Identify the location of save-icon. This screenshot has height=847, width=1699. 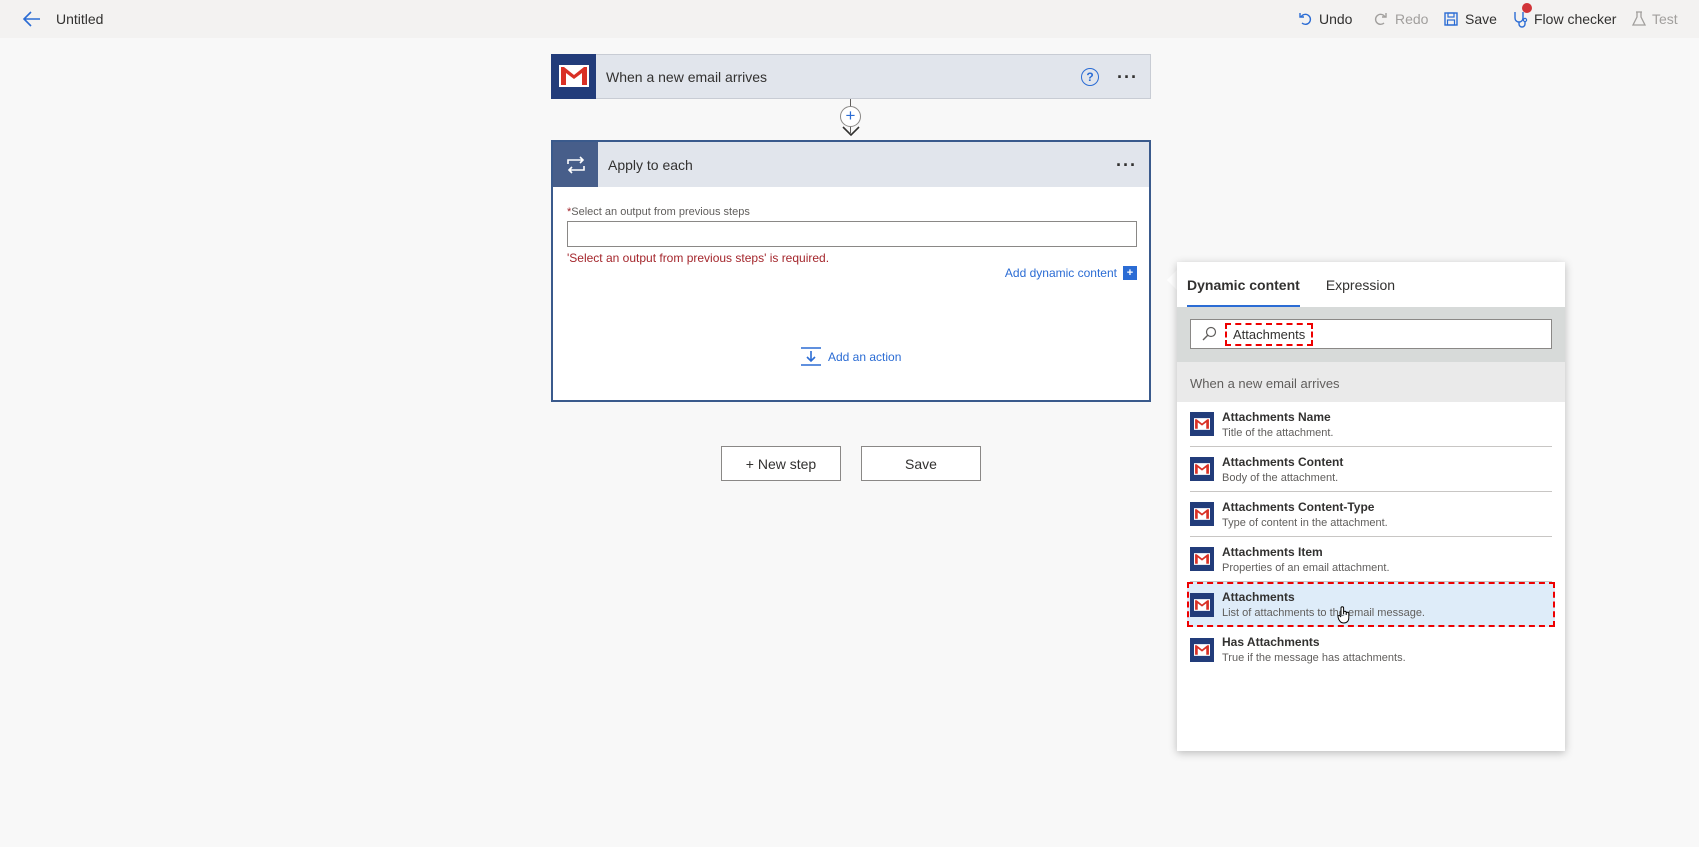
(1451, 19).